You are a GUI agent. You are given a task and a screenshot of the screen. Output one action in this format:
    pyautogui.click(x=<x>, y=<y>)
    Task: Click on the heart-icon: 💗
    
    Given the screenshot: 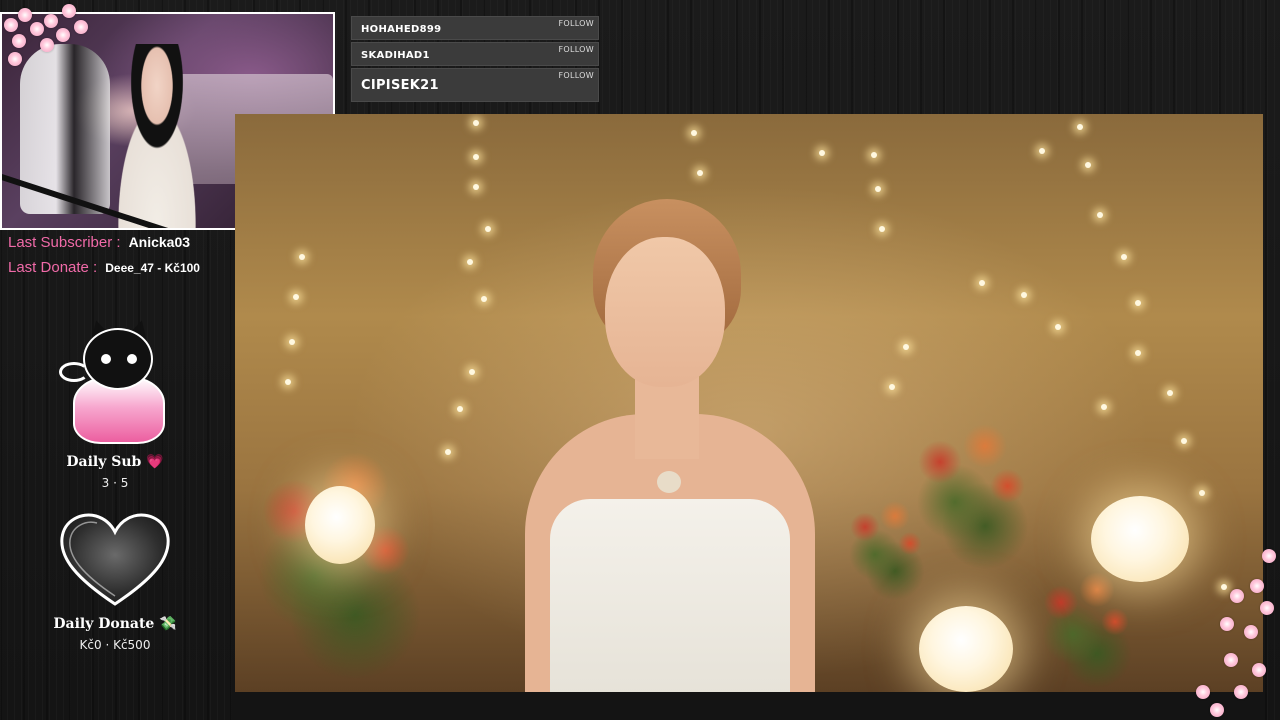 What is the action you would take?
    pyautogui.click(x=155, y=462)
    